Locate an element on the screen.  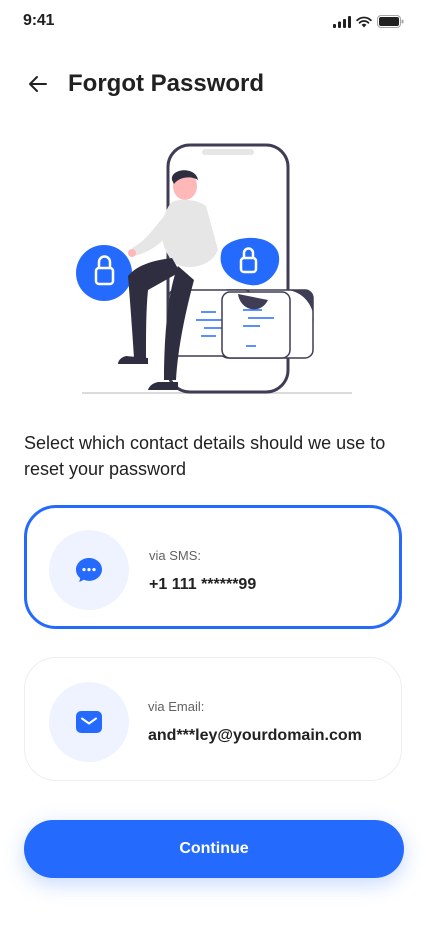
status-icons is located at coordinates (368, 21).